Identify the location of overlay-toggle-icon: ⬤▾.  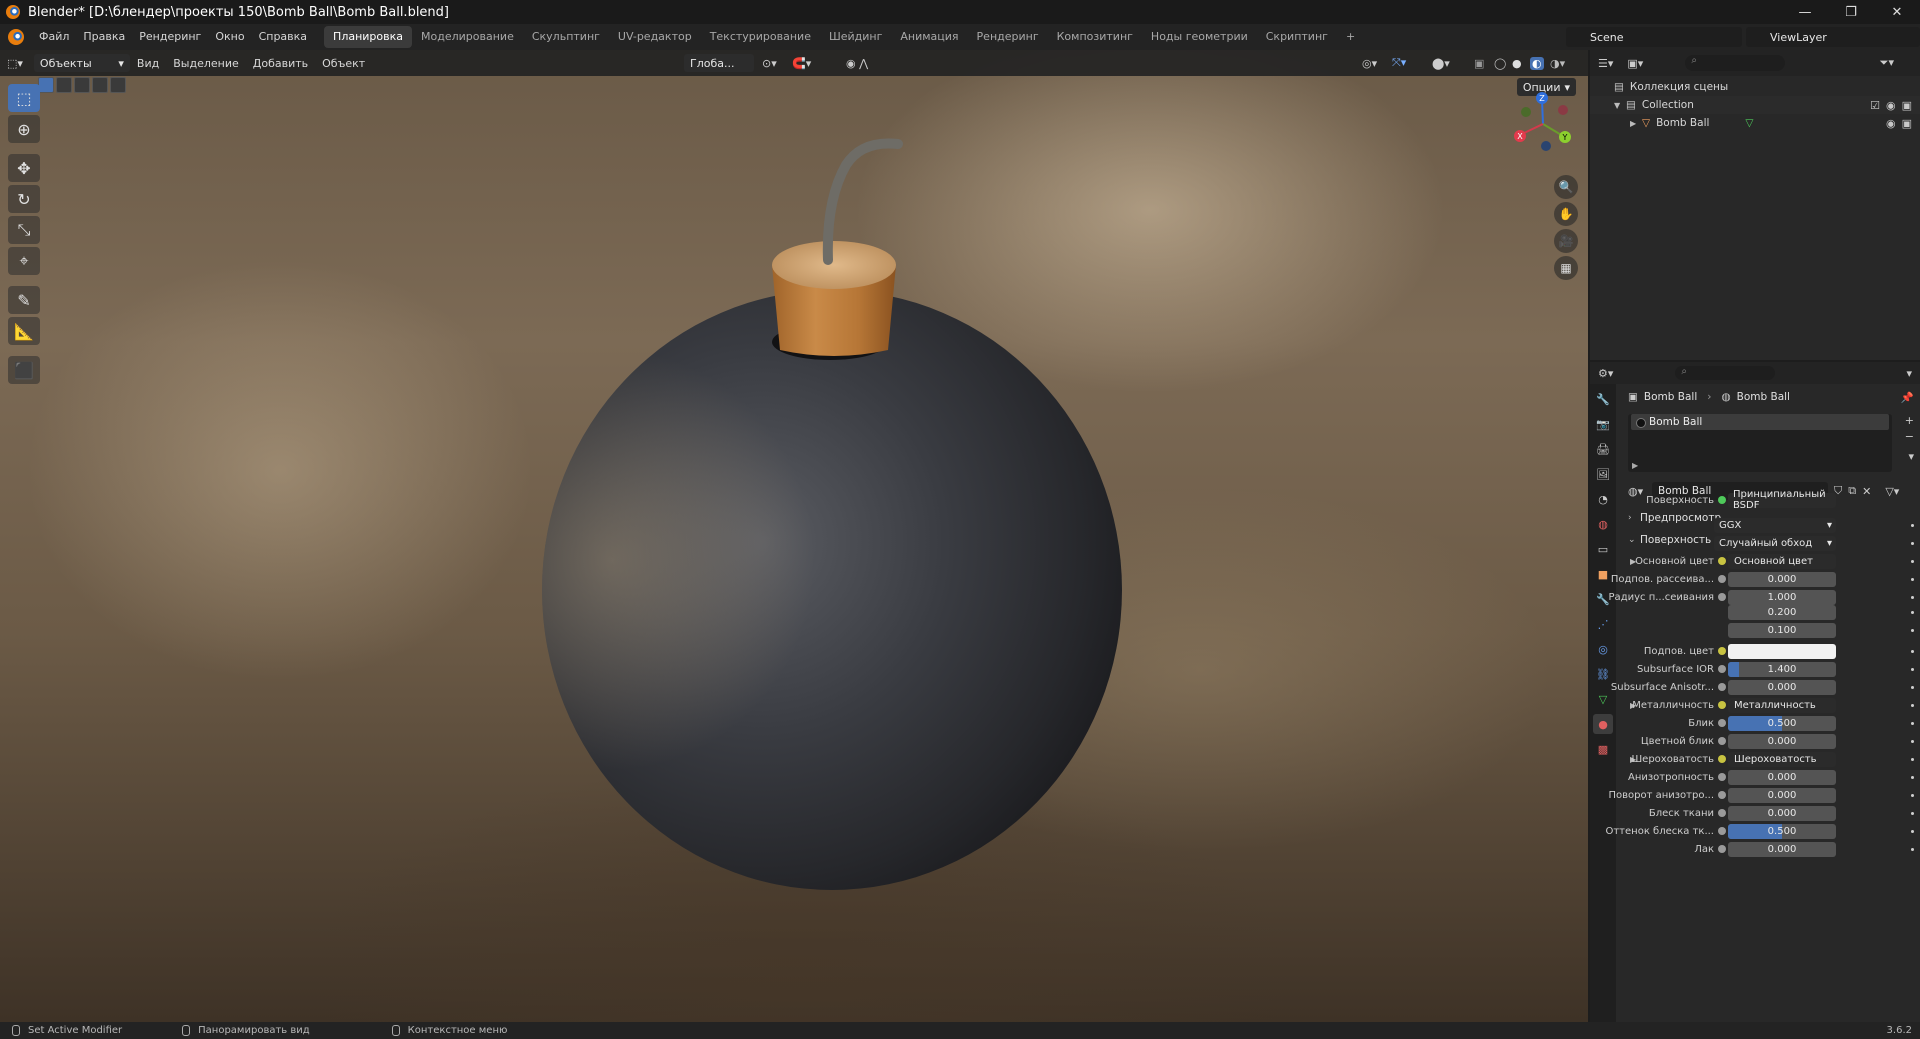
(1441, 63).